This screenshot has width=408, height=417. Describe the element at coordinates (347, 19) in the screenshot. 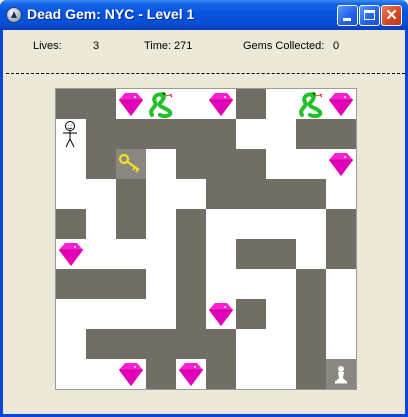

I see `minimize-icon` at that location.